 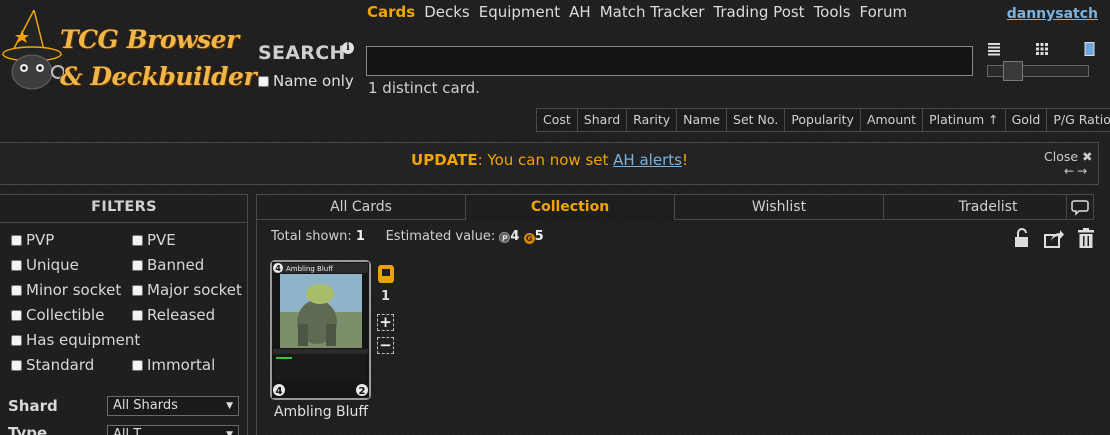 I want to click on nav-match-tracker: Match Tracker, so click(x=652, y=13).